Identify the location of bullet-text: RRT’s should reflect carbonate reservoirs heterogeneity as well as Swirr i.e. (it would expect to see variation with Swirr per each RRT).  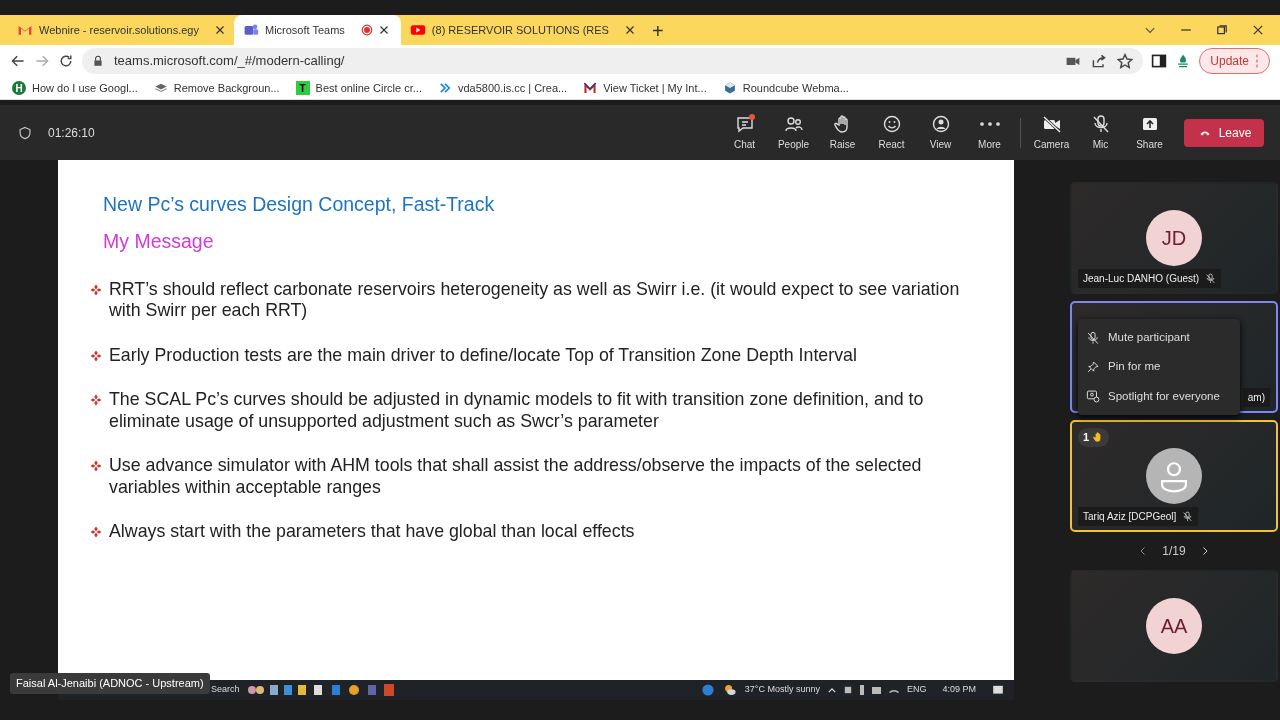
(535, 300).